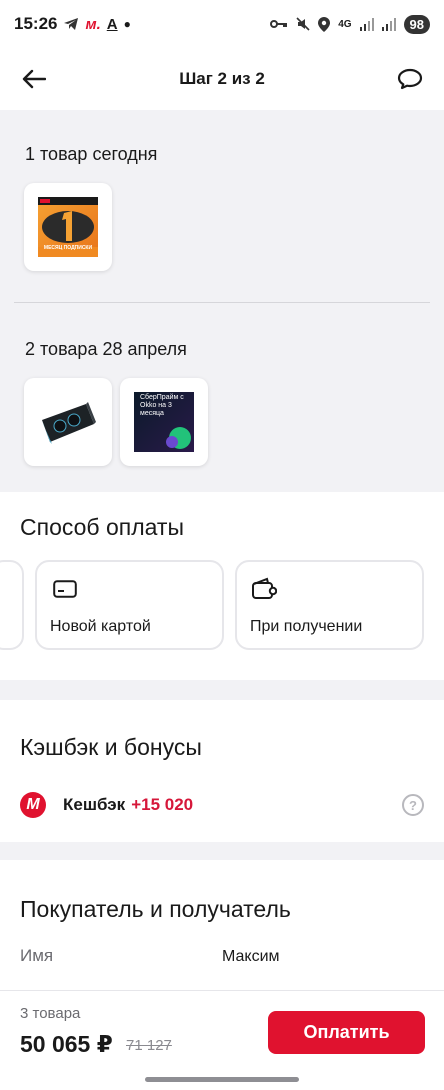 The height and width of the screenshot is (1090, 444). Describe the element at coordinates (162, 804) in the screenshot. I see `cashback-value: +15 020` at that location.